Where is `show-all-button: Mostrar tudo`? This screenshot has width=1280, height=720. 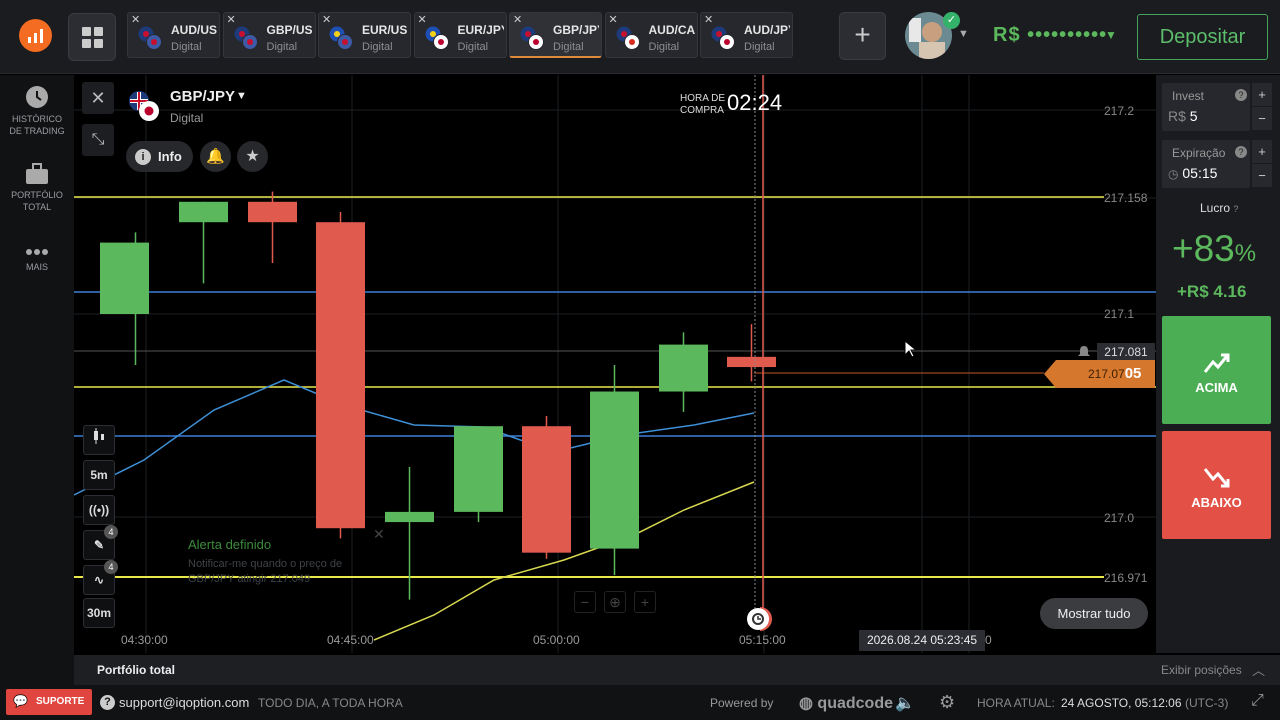 show-all-button: Mostrar tudo is located at coordinates (1094, 613).